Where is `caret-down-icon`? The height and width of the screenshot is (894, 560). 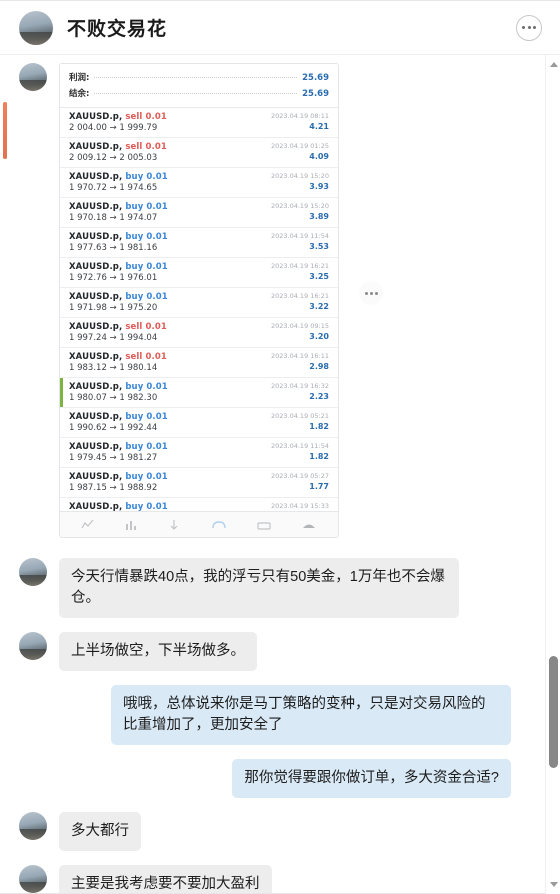
caret-down-icon is located at coordinates (553, 884).